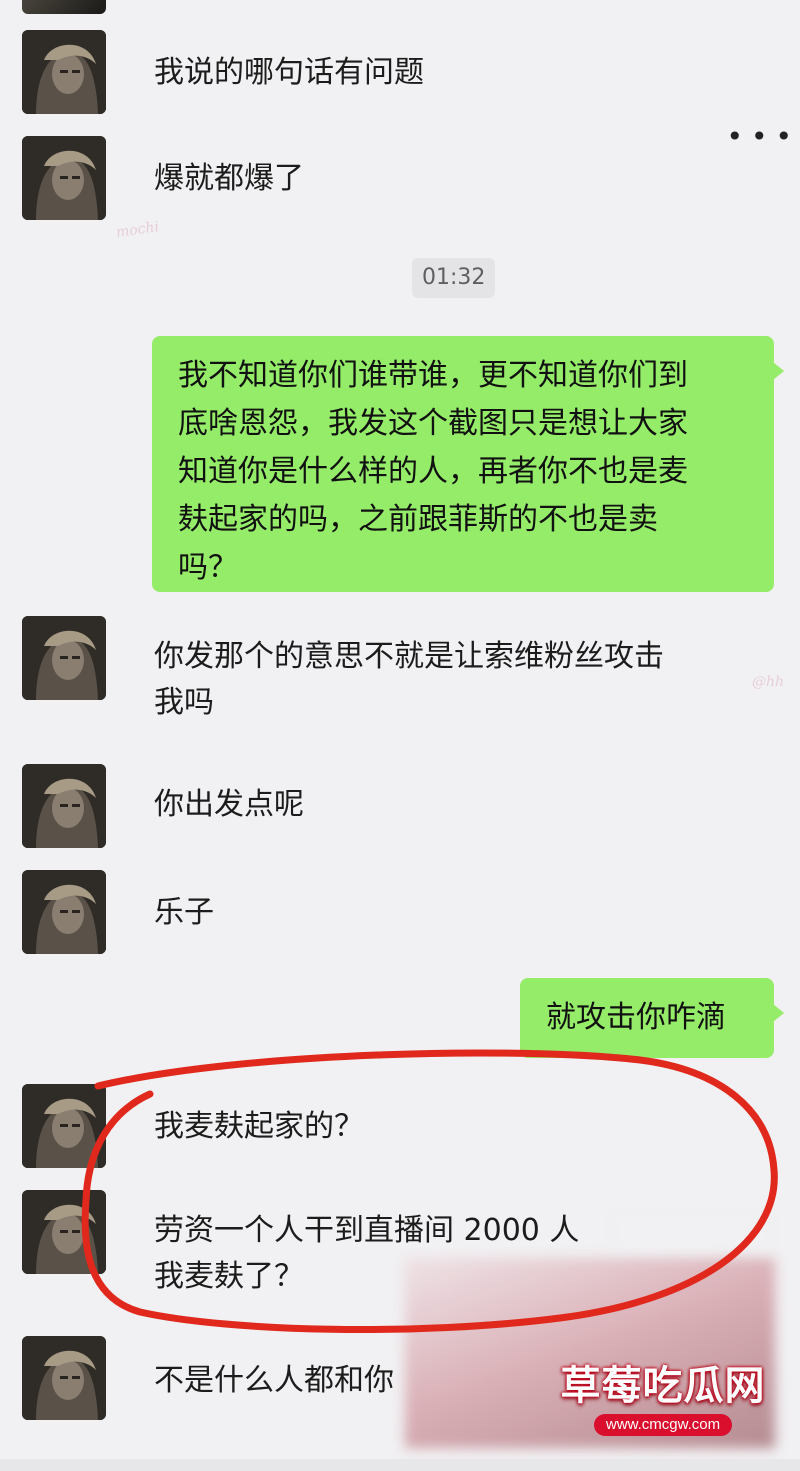  I want to click on message-line: 底啥恩怨，我发这个截图只是想让大家, so click(433, 423).